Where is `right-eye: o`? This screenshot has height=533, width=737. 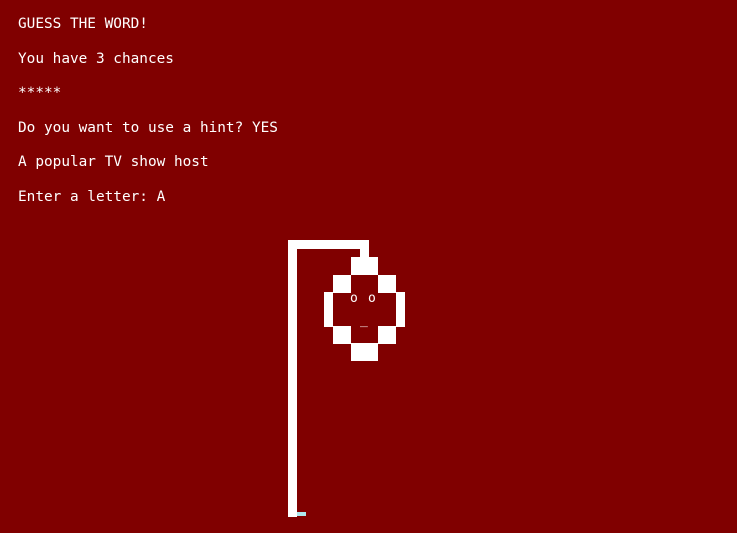
right-eye: o is located at coordinates (372, 298).